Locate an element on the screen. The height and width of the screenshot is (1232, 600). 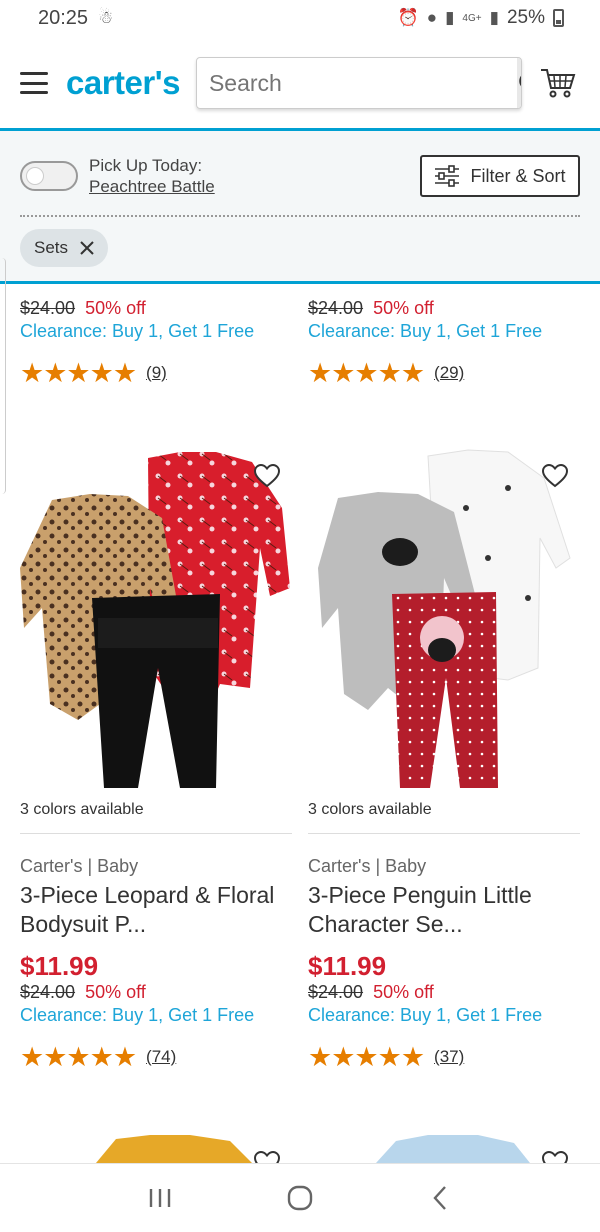
product-image-next-right is located at coordinates (444, 1148).